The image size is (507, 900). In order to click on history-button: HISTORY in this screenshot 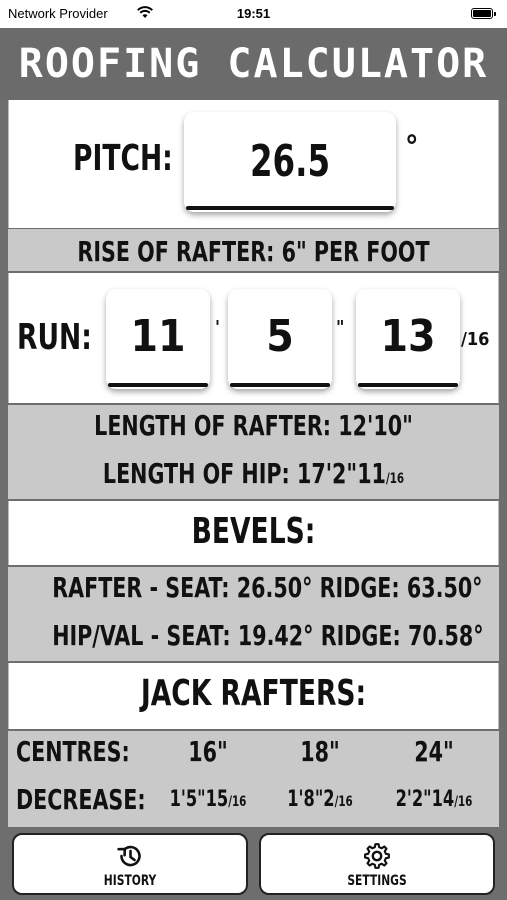, I will do `click(130, 864)`.